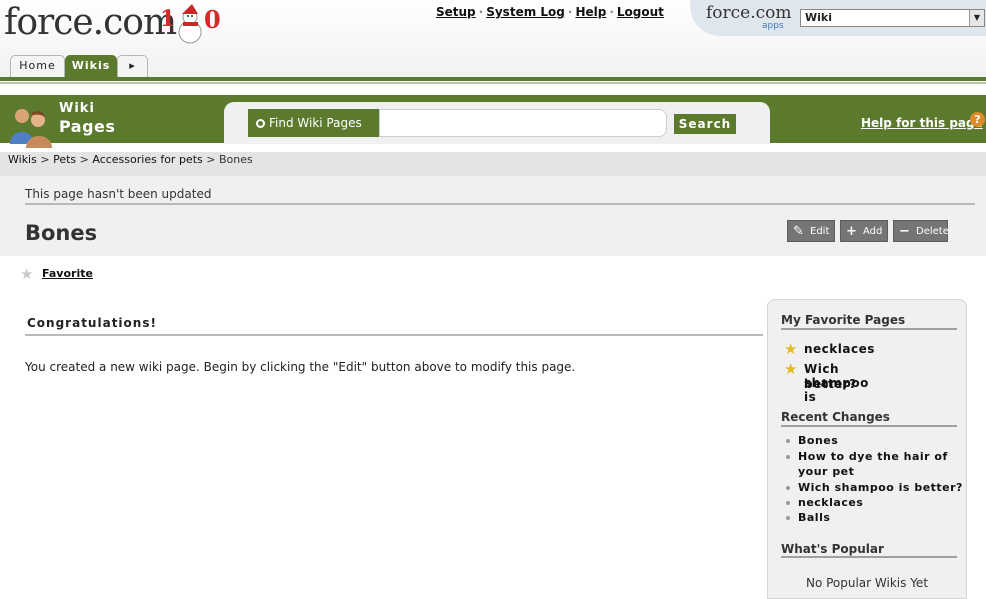  I want to click on last-updated-text: This page hasn't been updated, so click(118, 194).